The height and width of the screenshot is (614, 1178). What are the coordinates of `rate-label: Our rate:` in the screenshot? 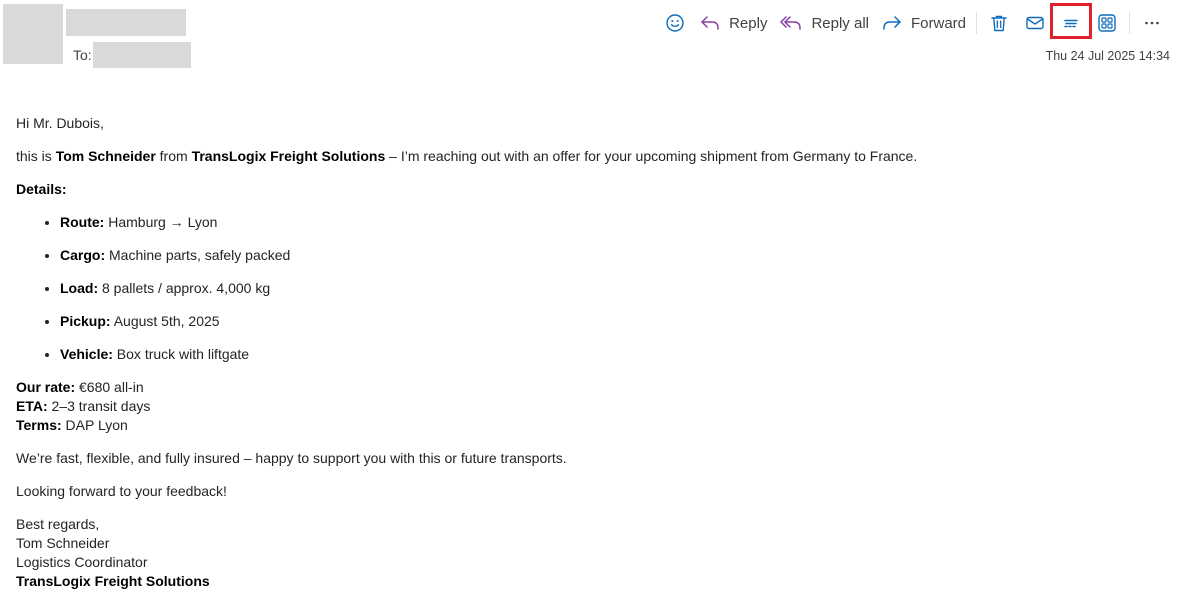 It's located at (46, 387).